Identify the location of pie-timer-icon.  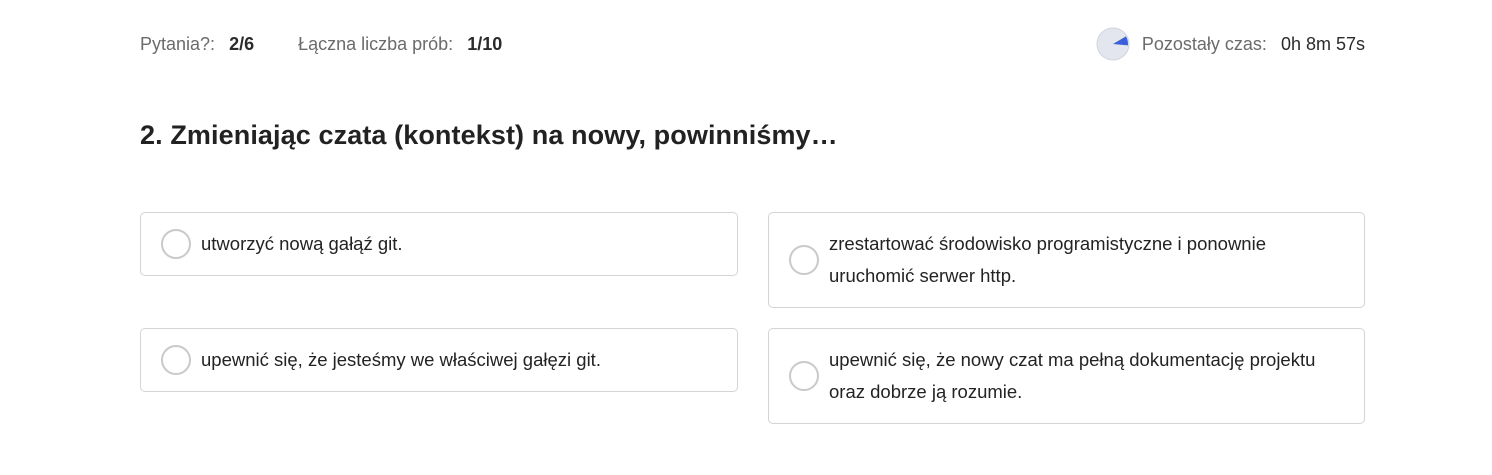
(1113, 44).